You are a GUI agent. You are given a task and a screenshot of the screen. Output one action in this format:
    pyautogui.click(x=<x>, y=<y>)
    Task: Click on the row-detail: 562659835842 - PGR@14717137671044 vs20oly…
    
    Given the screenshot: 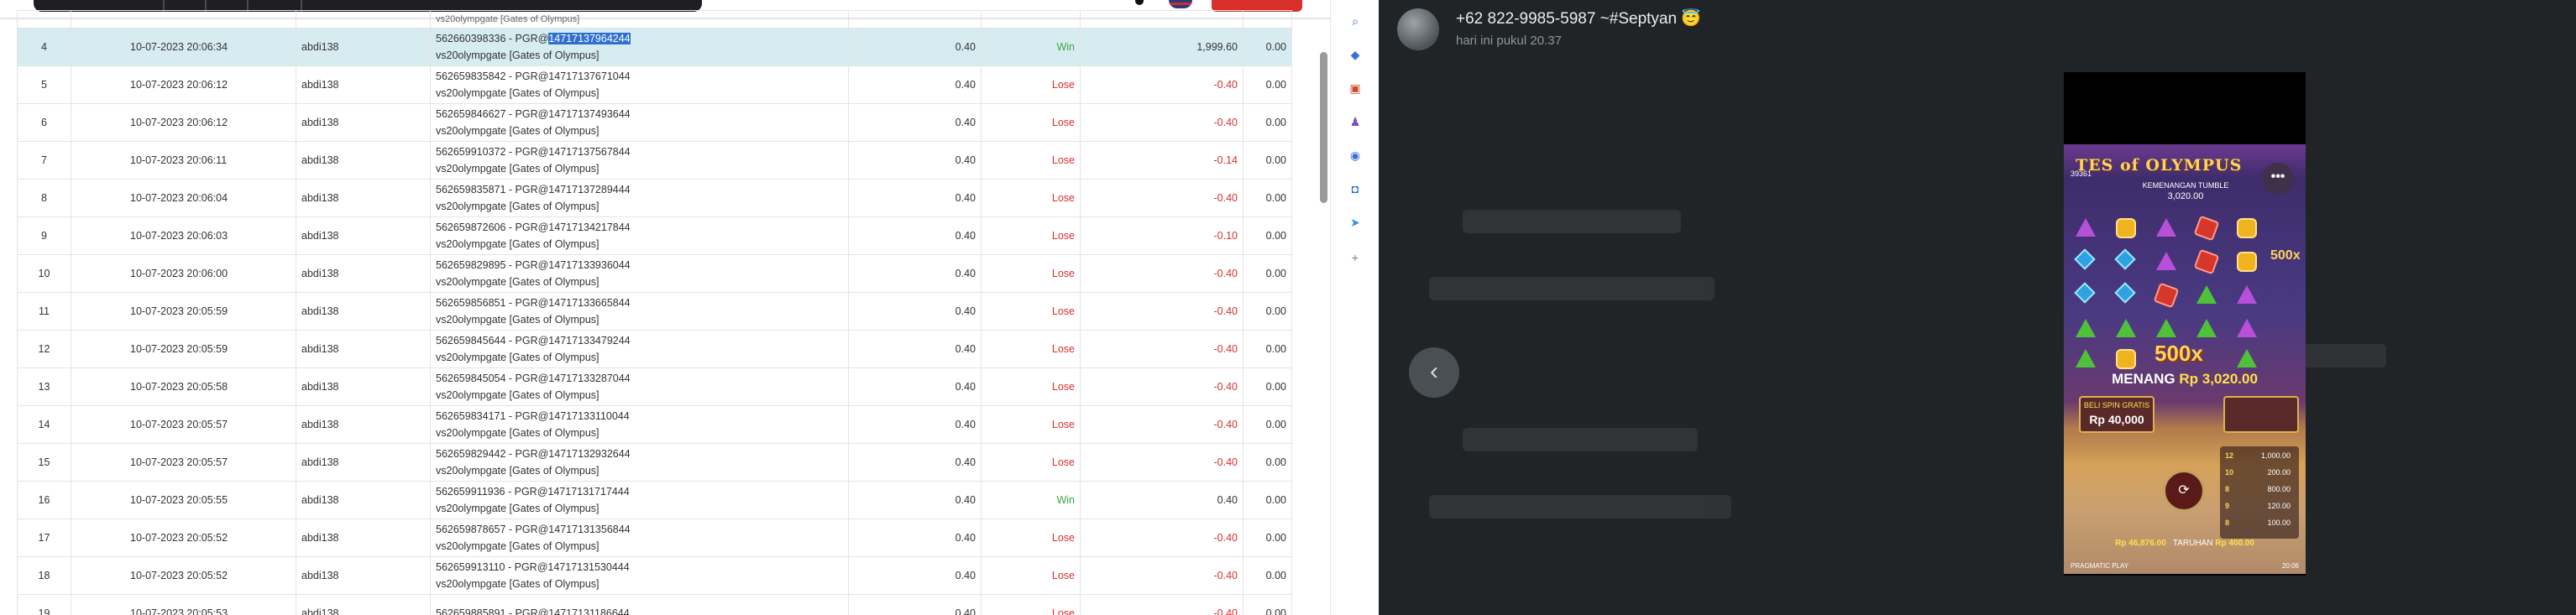 What is the action you would take?
    pyautogui.click(x=639, y=84)
    